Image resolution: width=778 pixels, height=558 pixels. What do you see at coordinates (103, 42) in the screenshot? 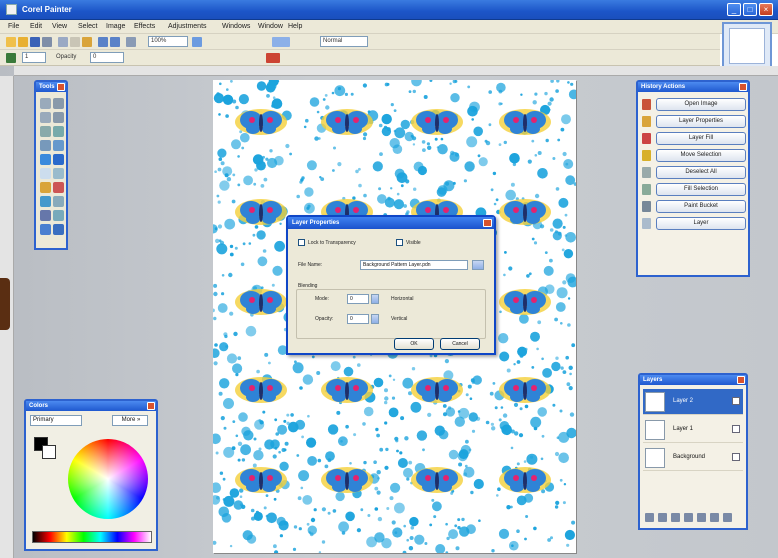
I see `undo-icon` at bounding box center [103, 42].